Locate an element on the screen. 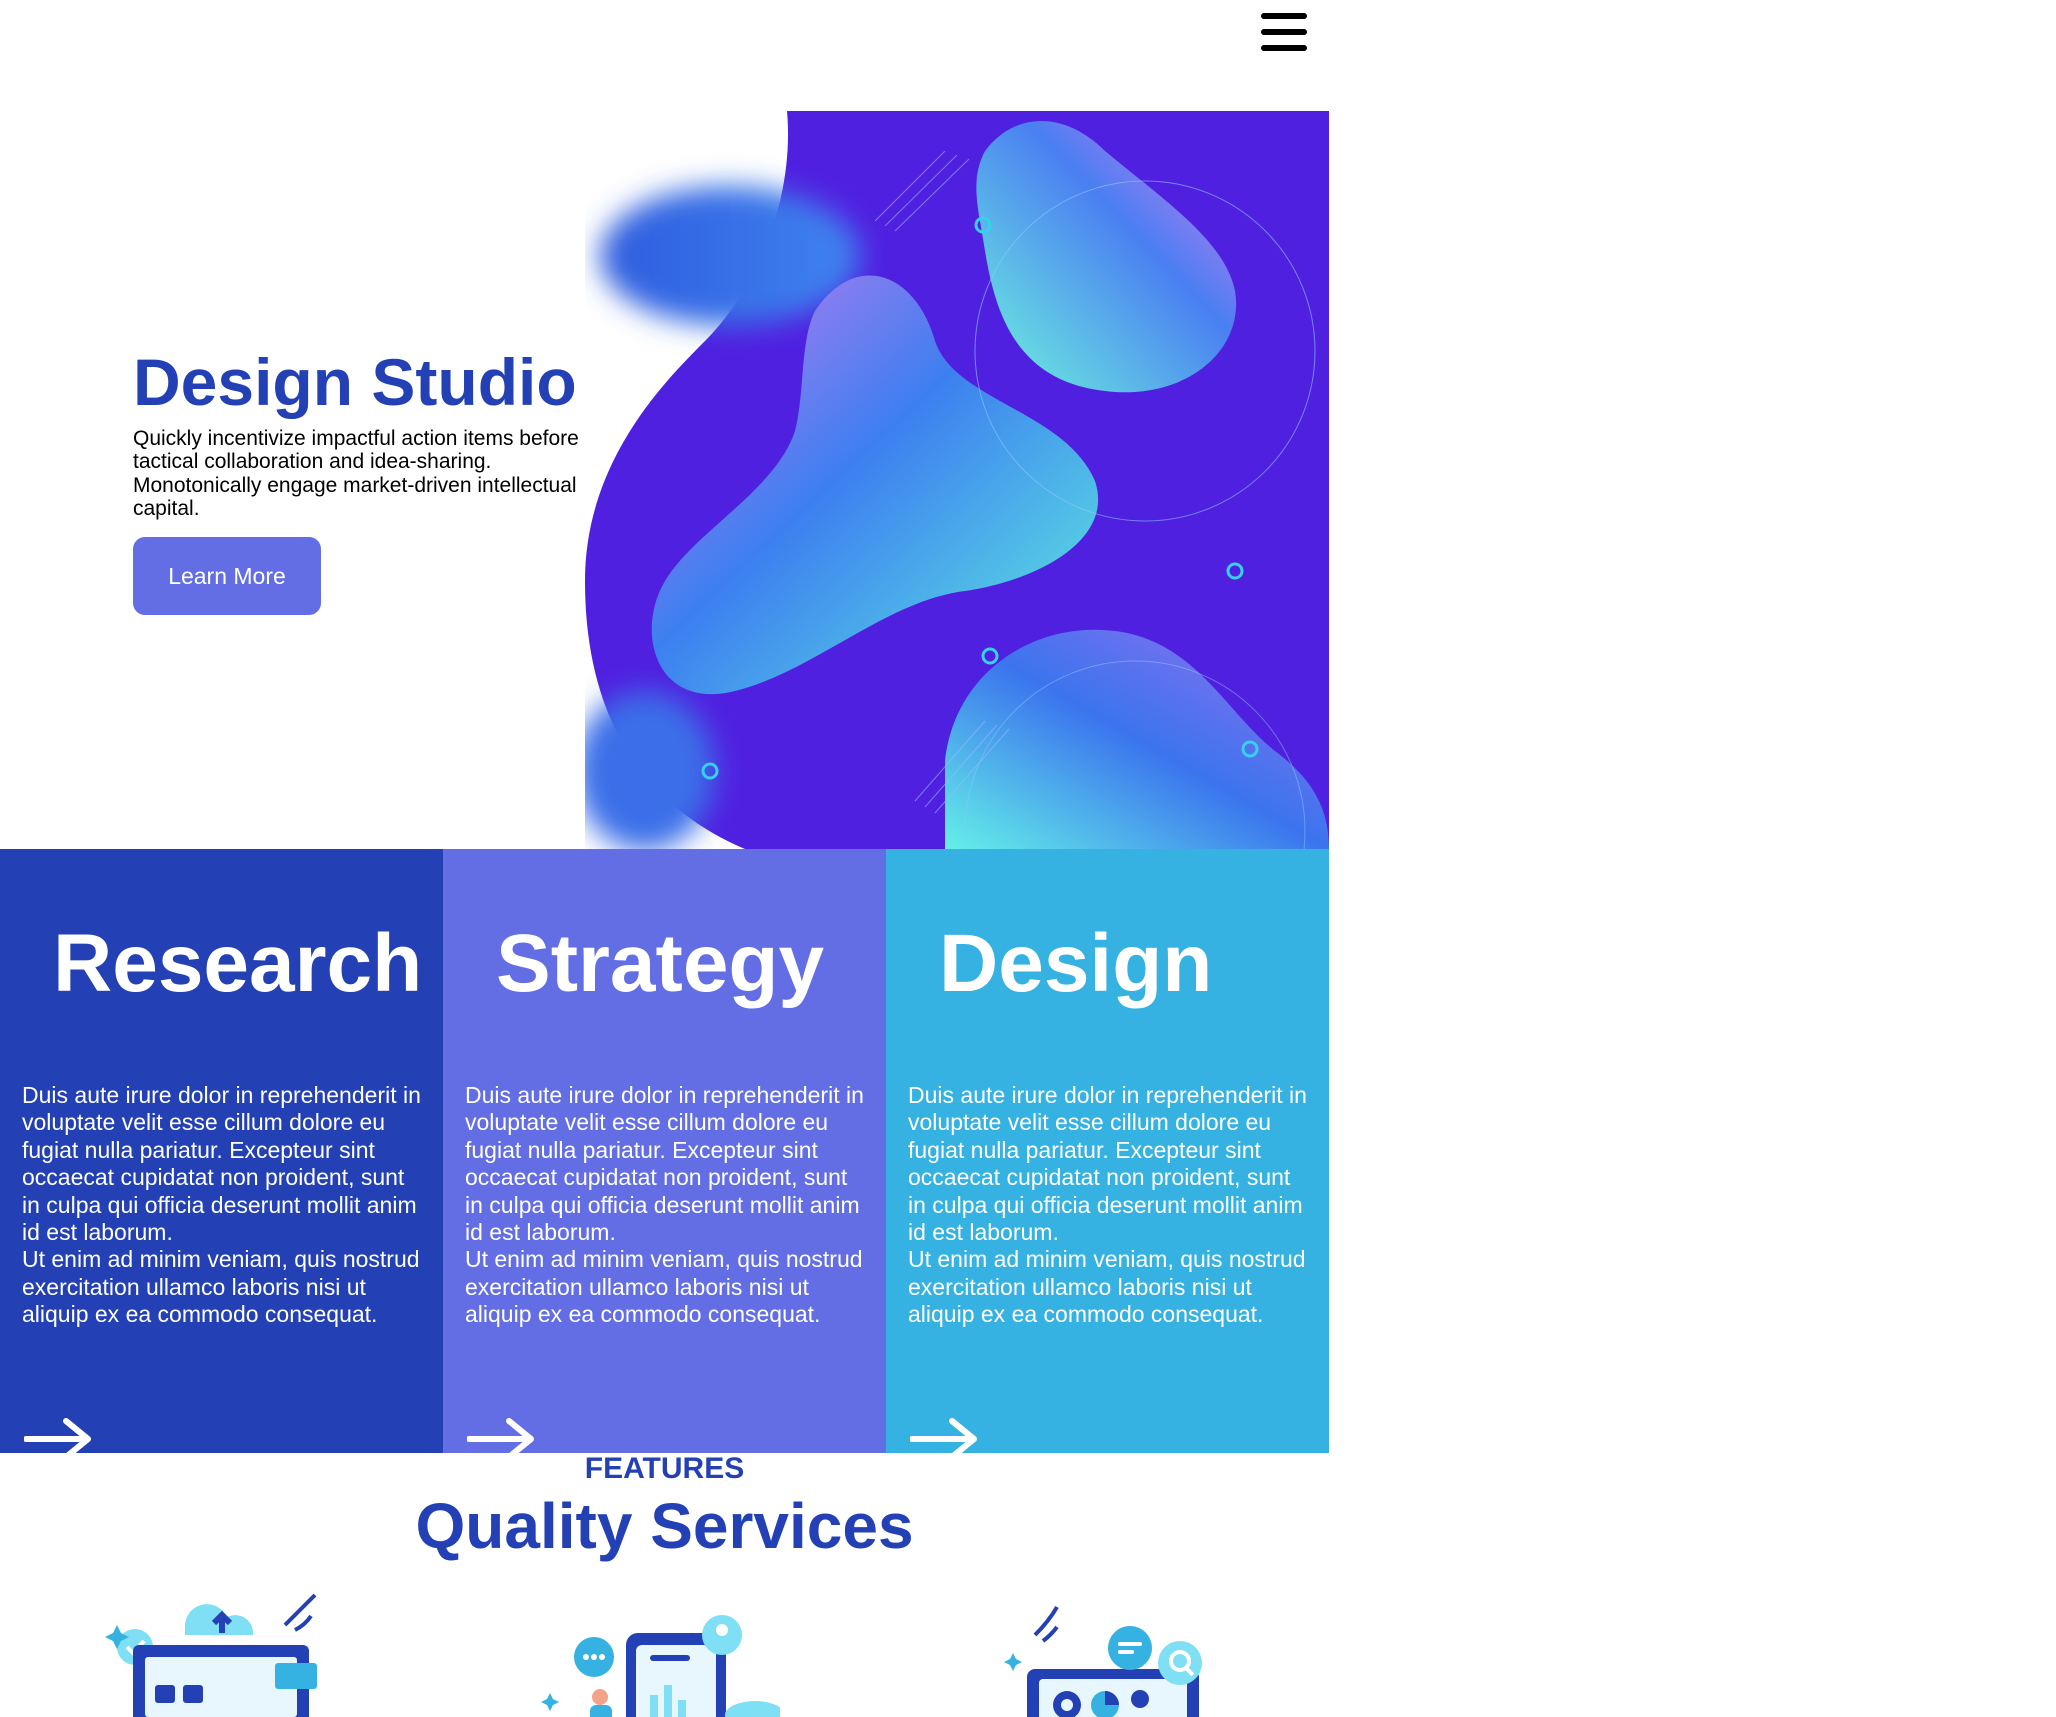  cloud-upload-dashboard-illustration is located at coordinates (211, 1655).